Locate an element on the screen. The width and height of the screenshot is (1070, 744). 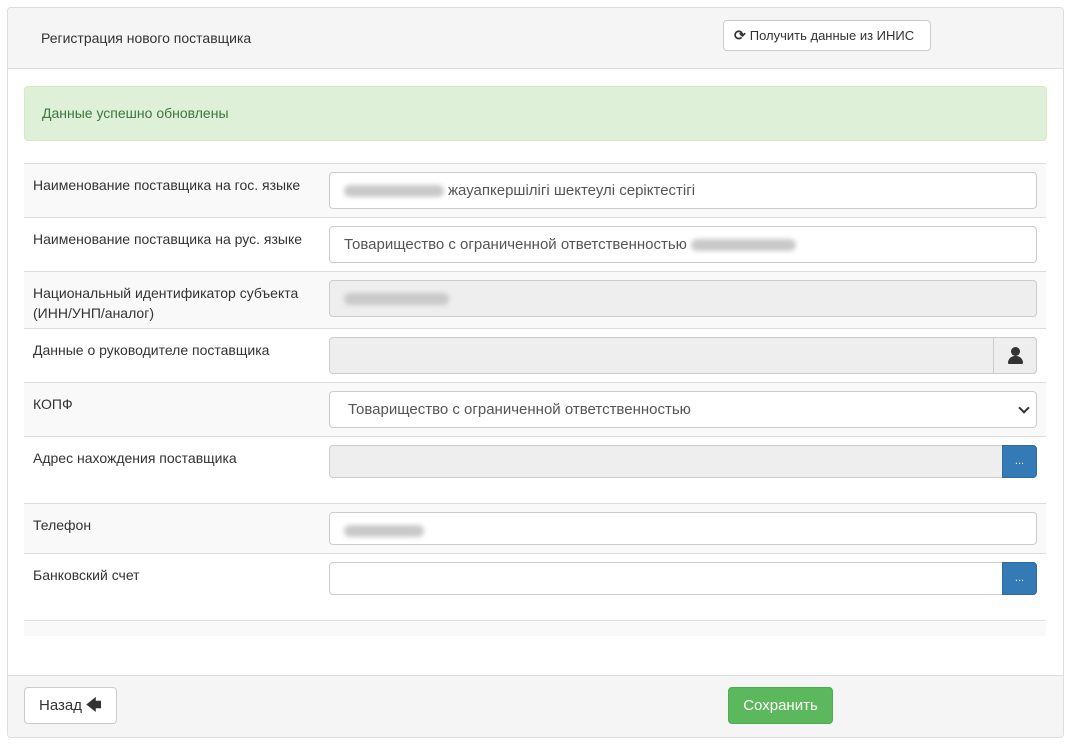
form-row-director: Данные о руководителе поставщика is located at coordinates (535, 355).